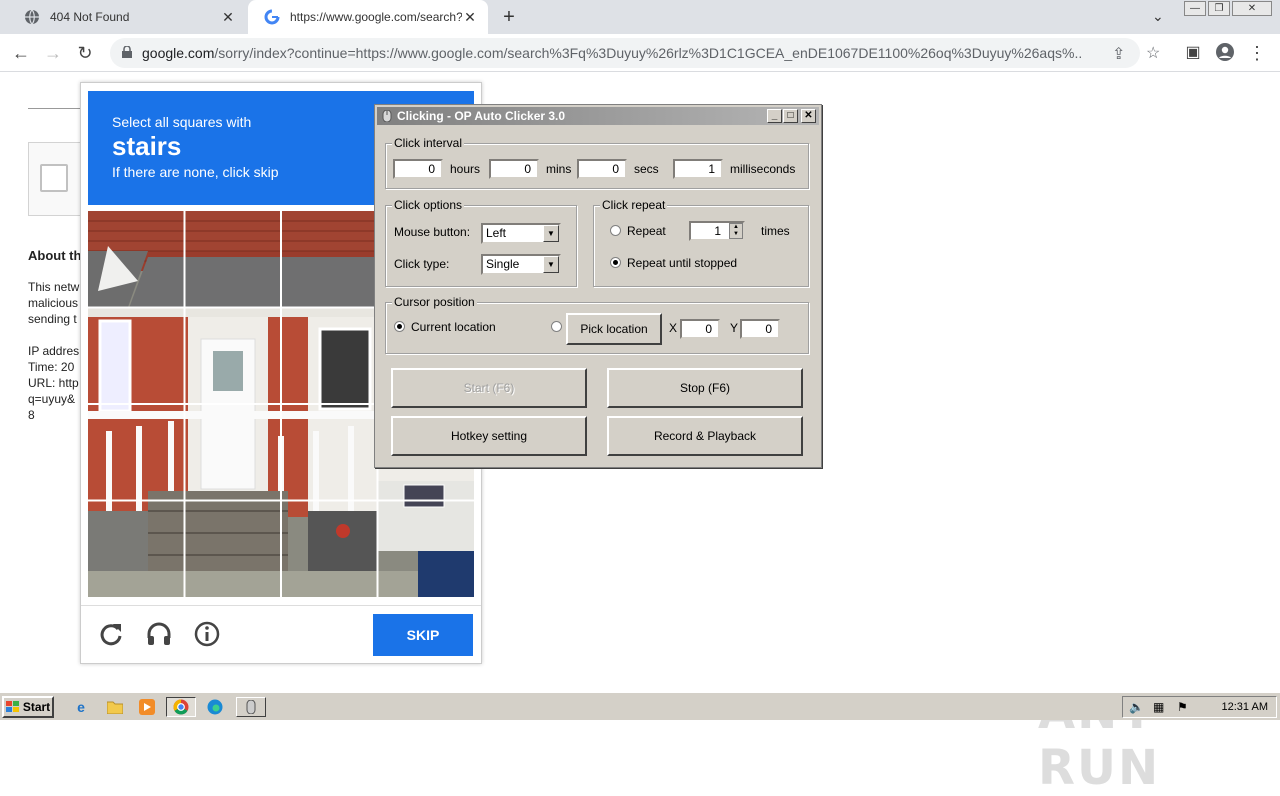 The width and height of the screenshot is (1280, 796). What do you see at coordinates (53, 303) in the screenshot?
I see `page-text-line: malicious` at bounding box center [53, 303].